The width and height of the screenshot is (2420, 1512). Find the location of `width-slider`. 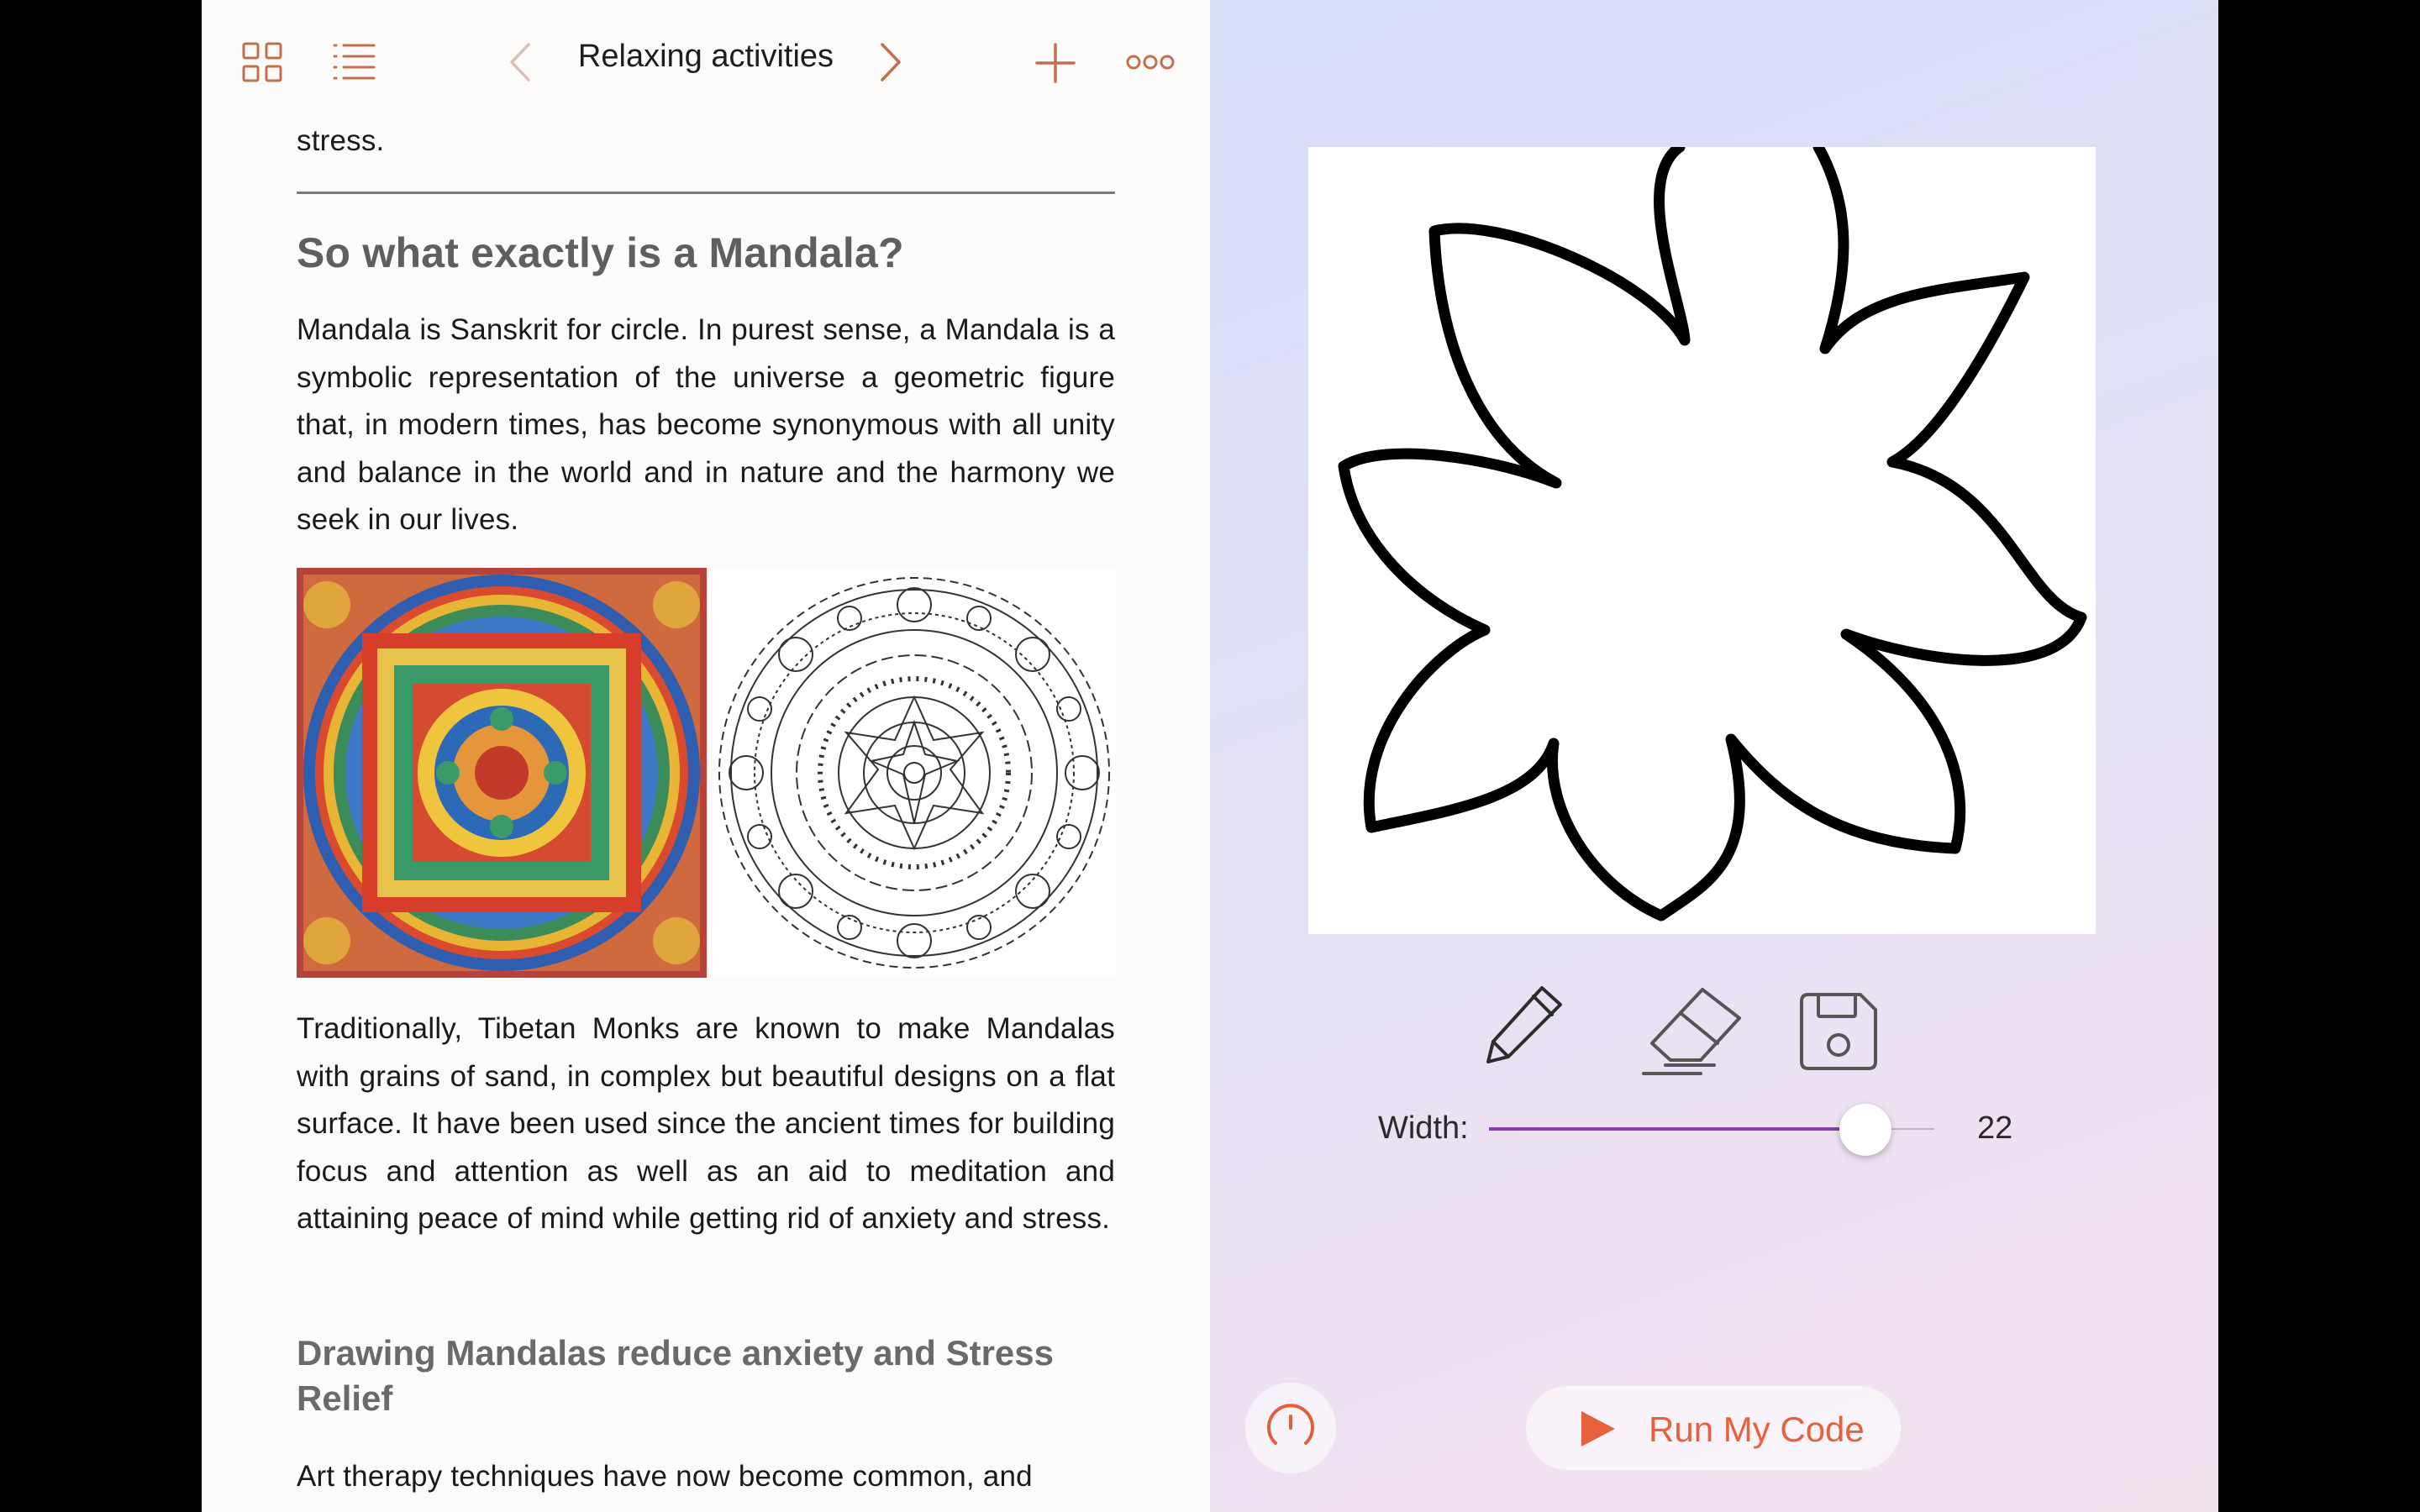

width-slider is located at coordinates (1753, 1130).